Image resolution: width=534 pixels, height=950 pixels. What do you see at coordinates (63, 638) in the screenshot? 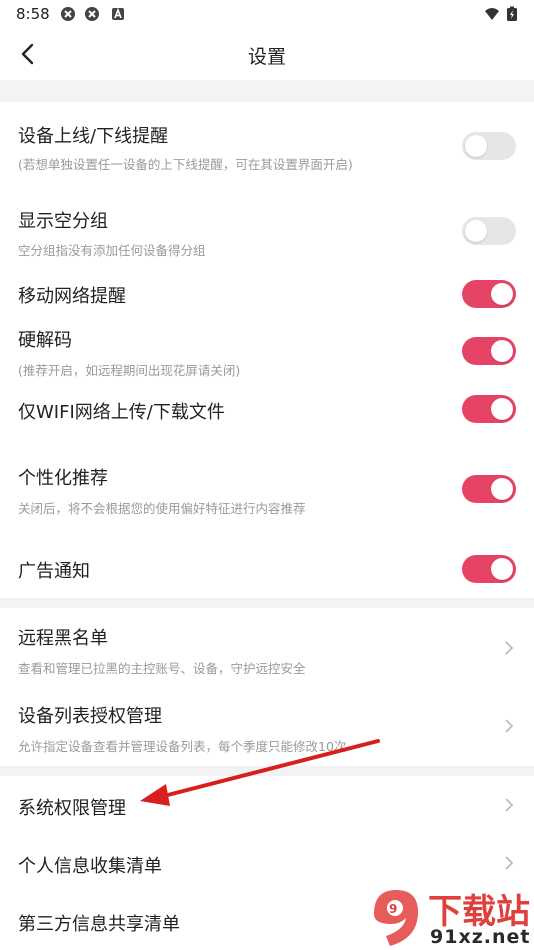
I see `setting-label: 远程黑名单` at bounding box center [63, 638].